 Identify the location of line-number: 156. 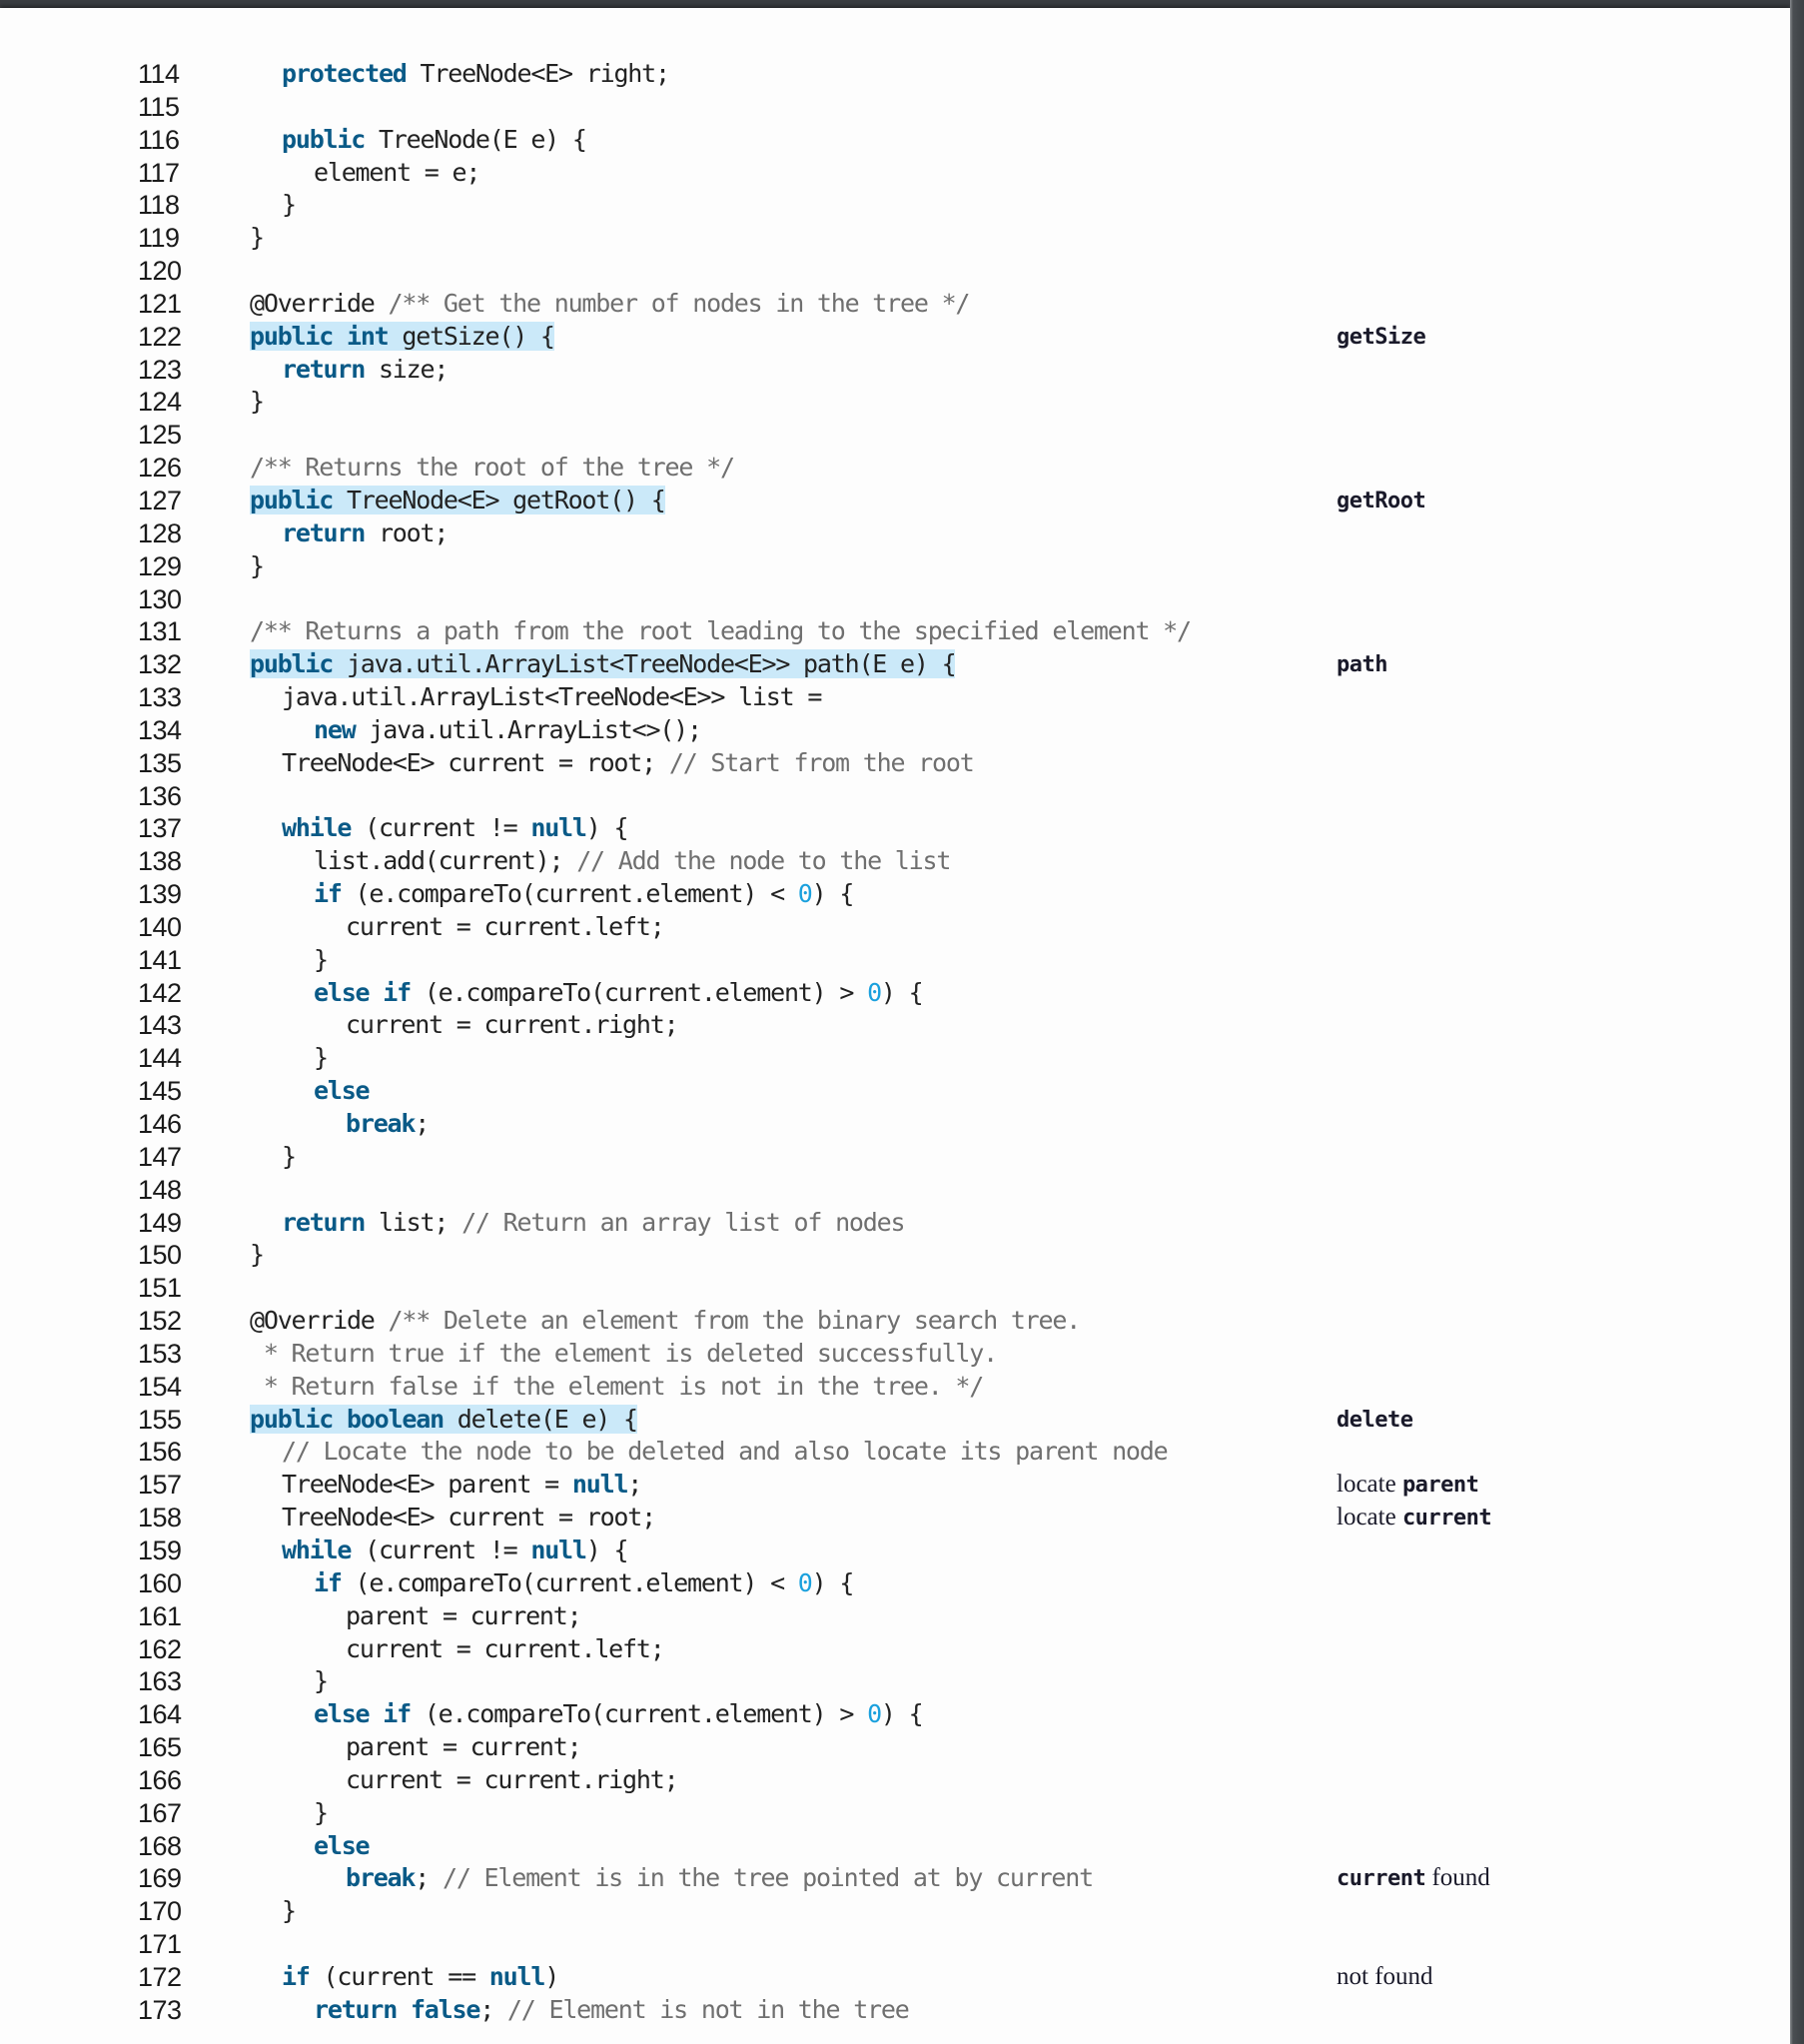
(160, 1452).